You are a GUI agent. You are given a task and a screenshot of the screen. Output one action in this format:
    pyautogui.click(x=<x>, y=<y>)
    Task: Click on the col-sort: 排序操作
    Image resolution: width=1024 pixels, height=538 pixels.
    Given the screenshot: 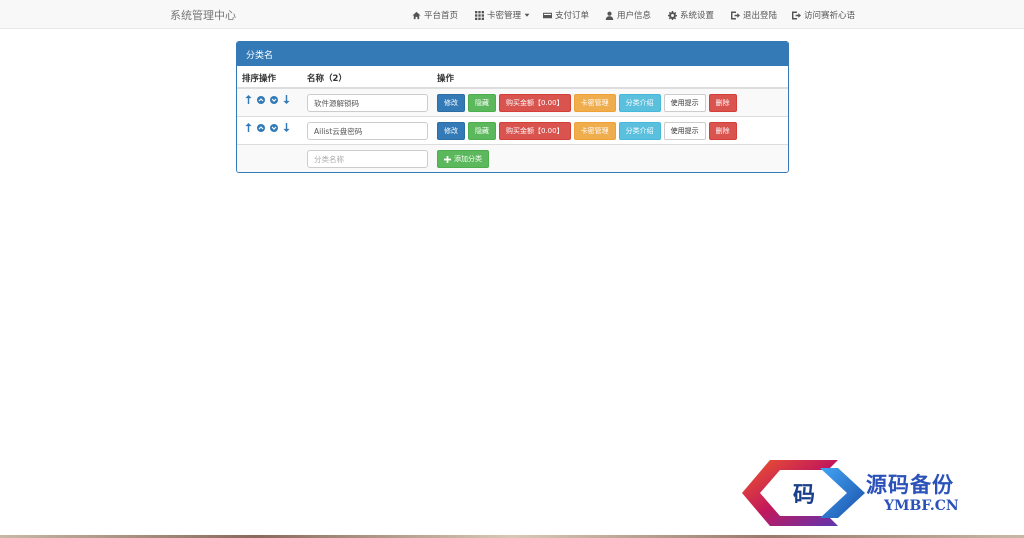 What is the action you would take?
    pyautogui.click(x=259, y=79)
    